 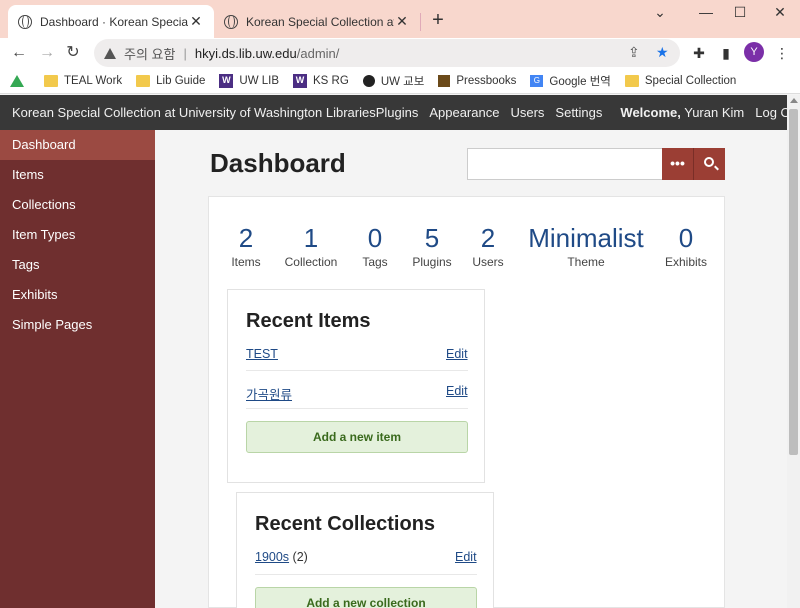 I want to click on list-item: 가곡원류, so click(x=269, y=393).